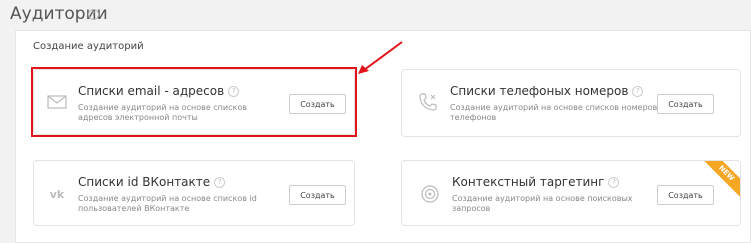 This screenshot has height=243, width=751. I want to click on phone-icon, so click(428, 102).